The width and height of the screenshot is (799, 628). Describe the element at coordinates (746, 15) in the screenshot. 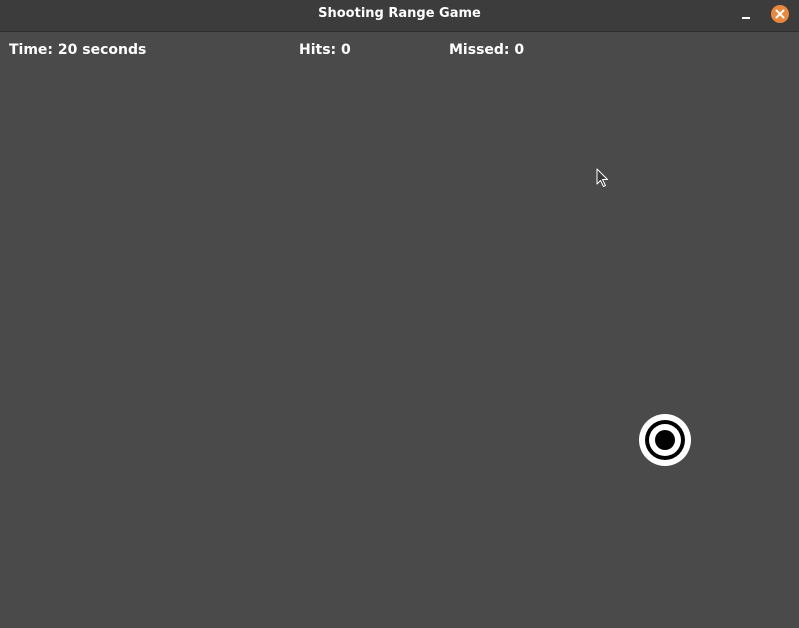

I see `minimize-button` at that location.